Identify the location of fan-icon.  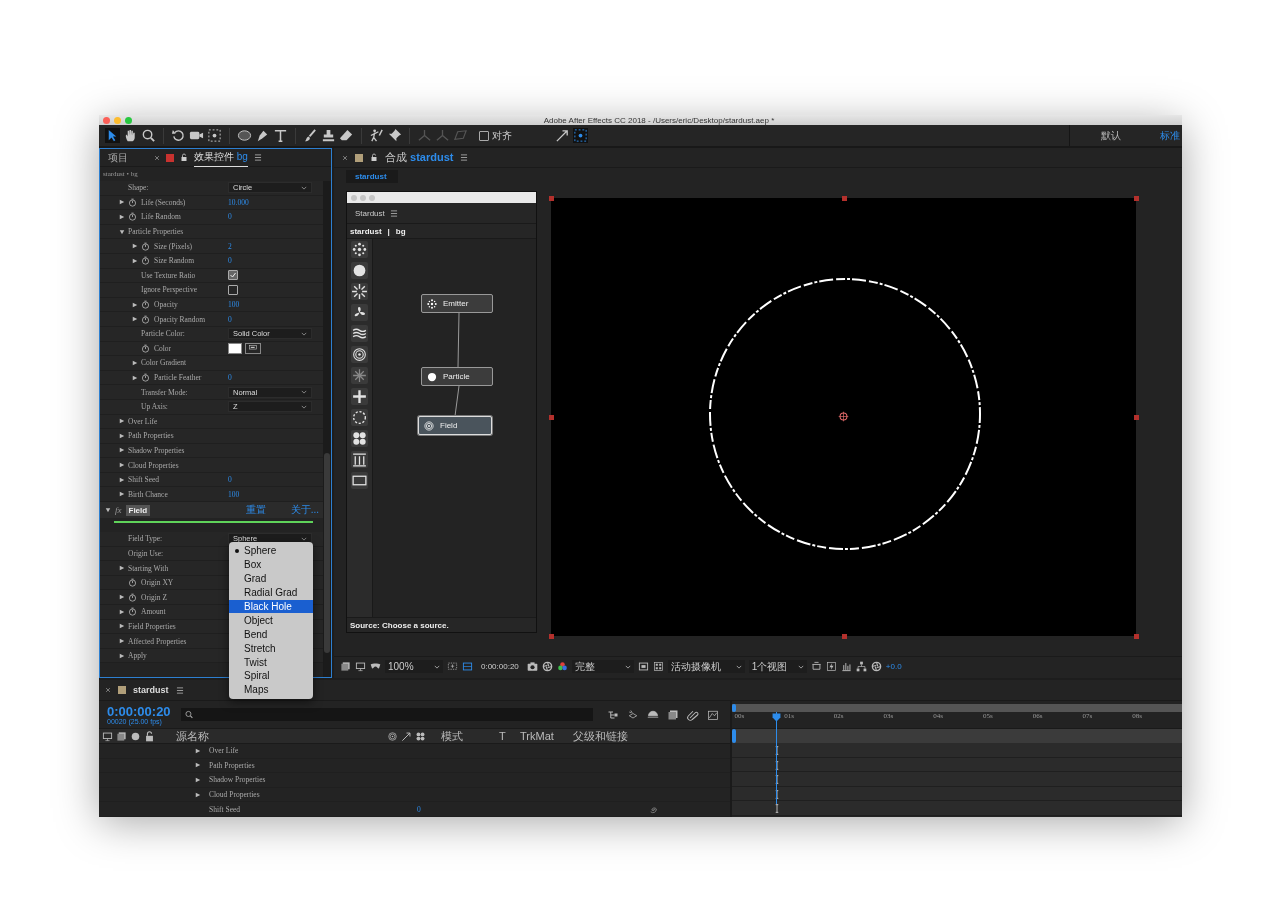
(359, 312).